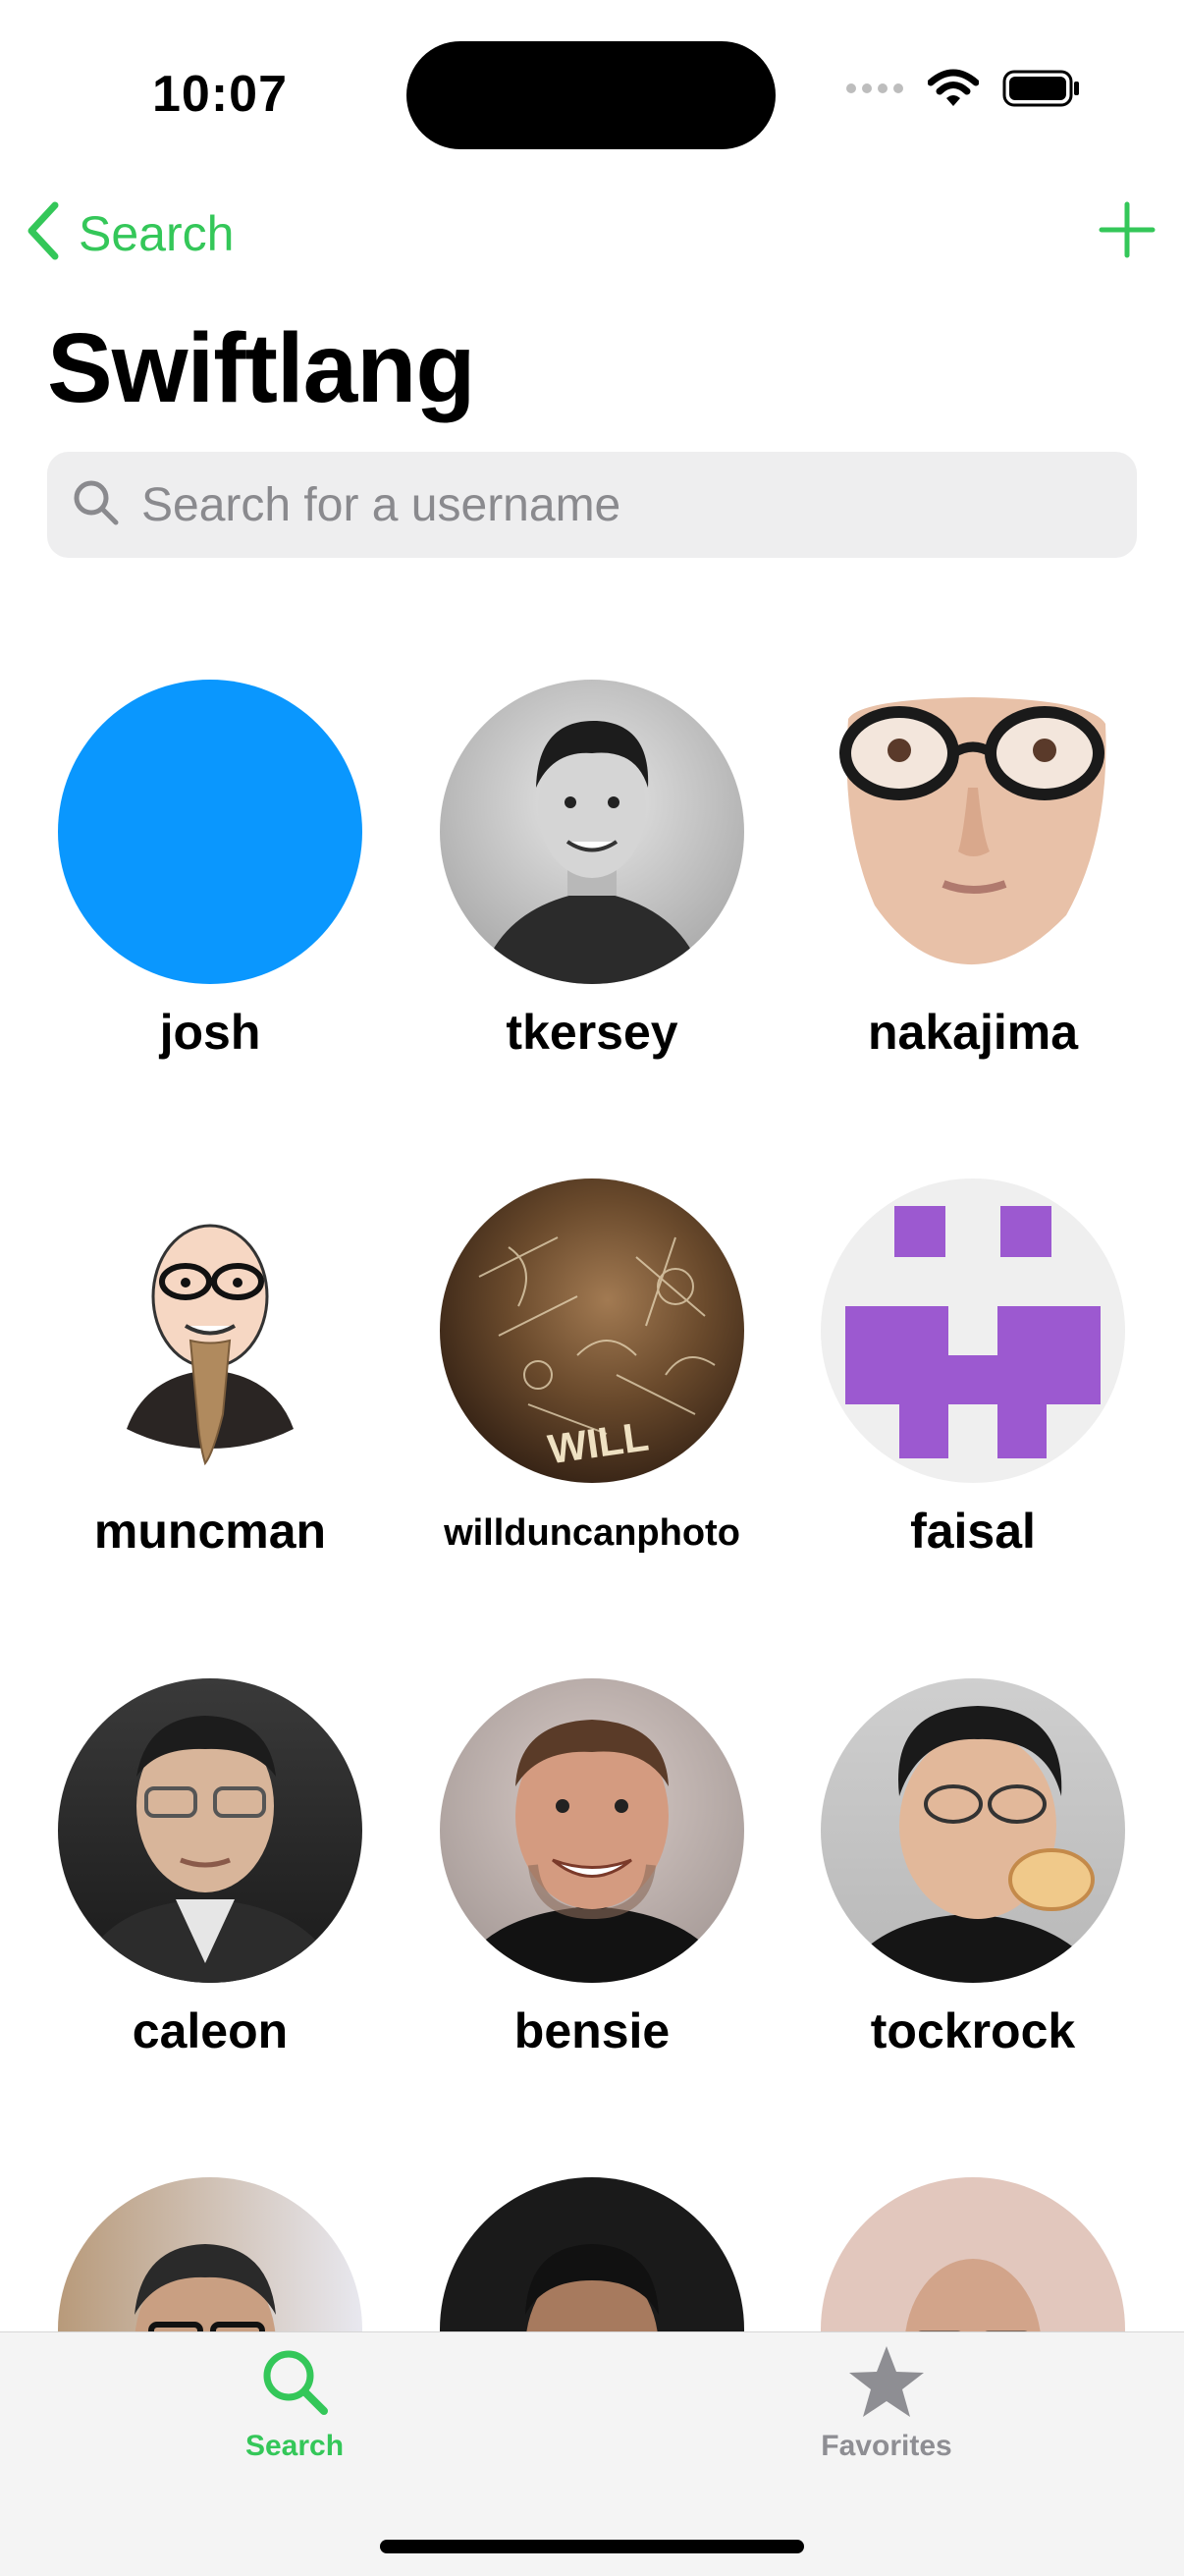 The width and height of the screenshot is (1184, 2576). What do you see at coordinates (592, 2030) in the screenshot?
I see `username-label: bensie` at bounding box center [592, 2030].